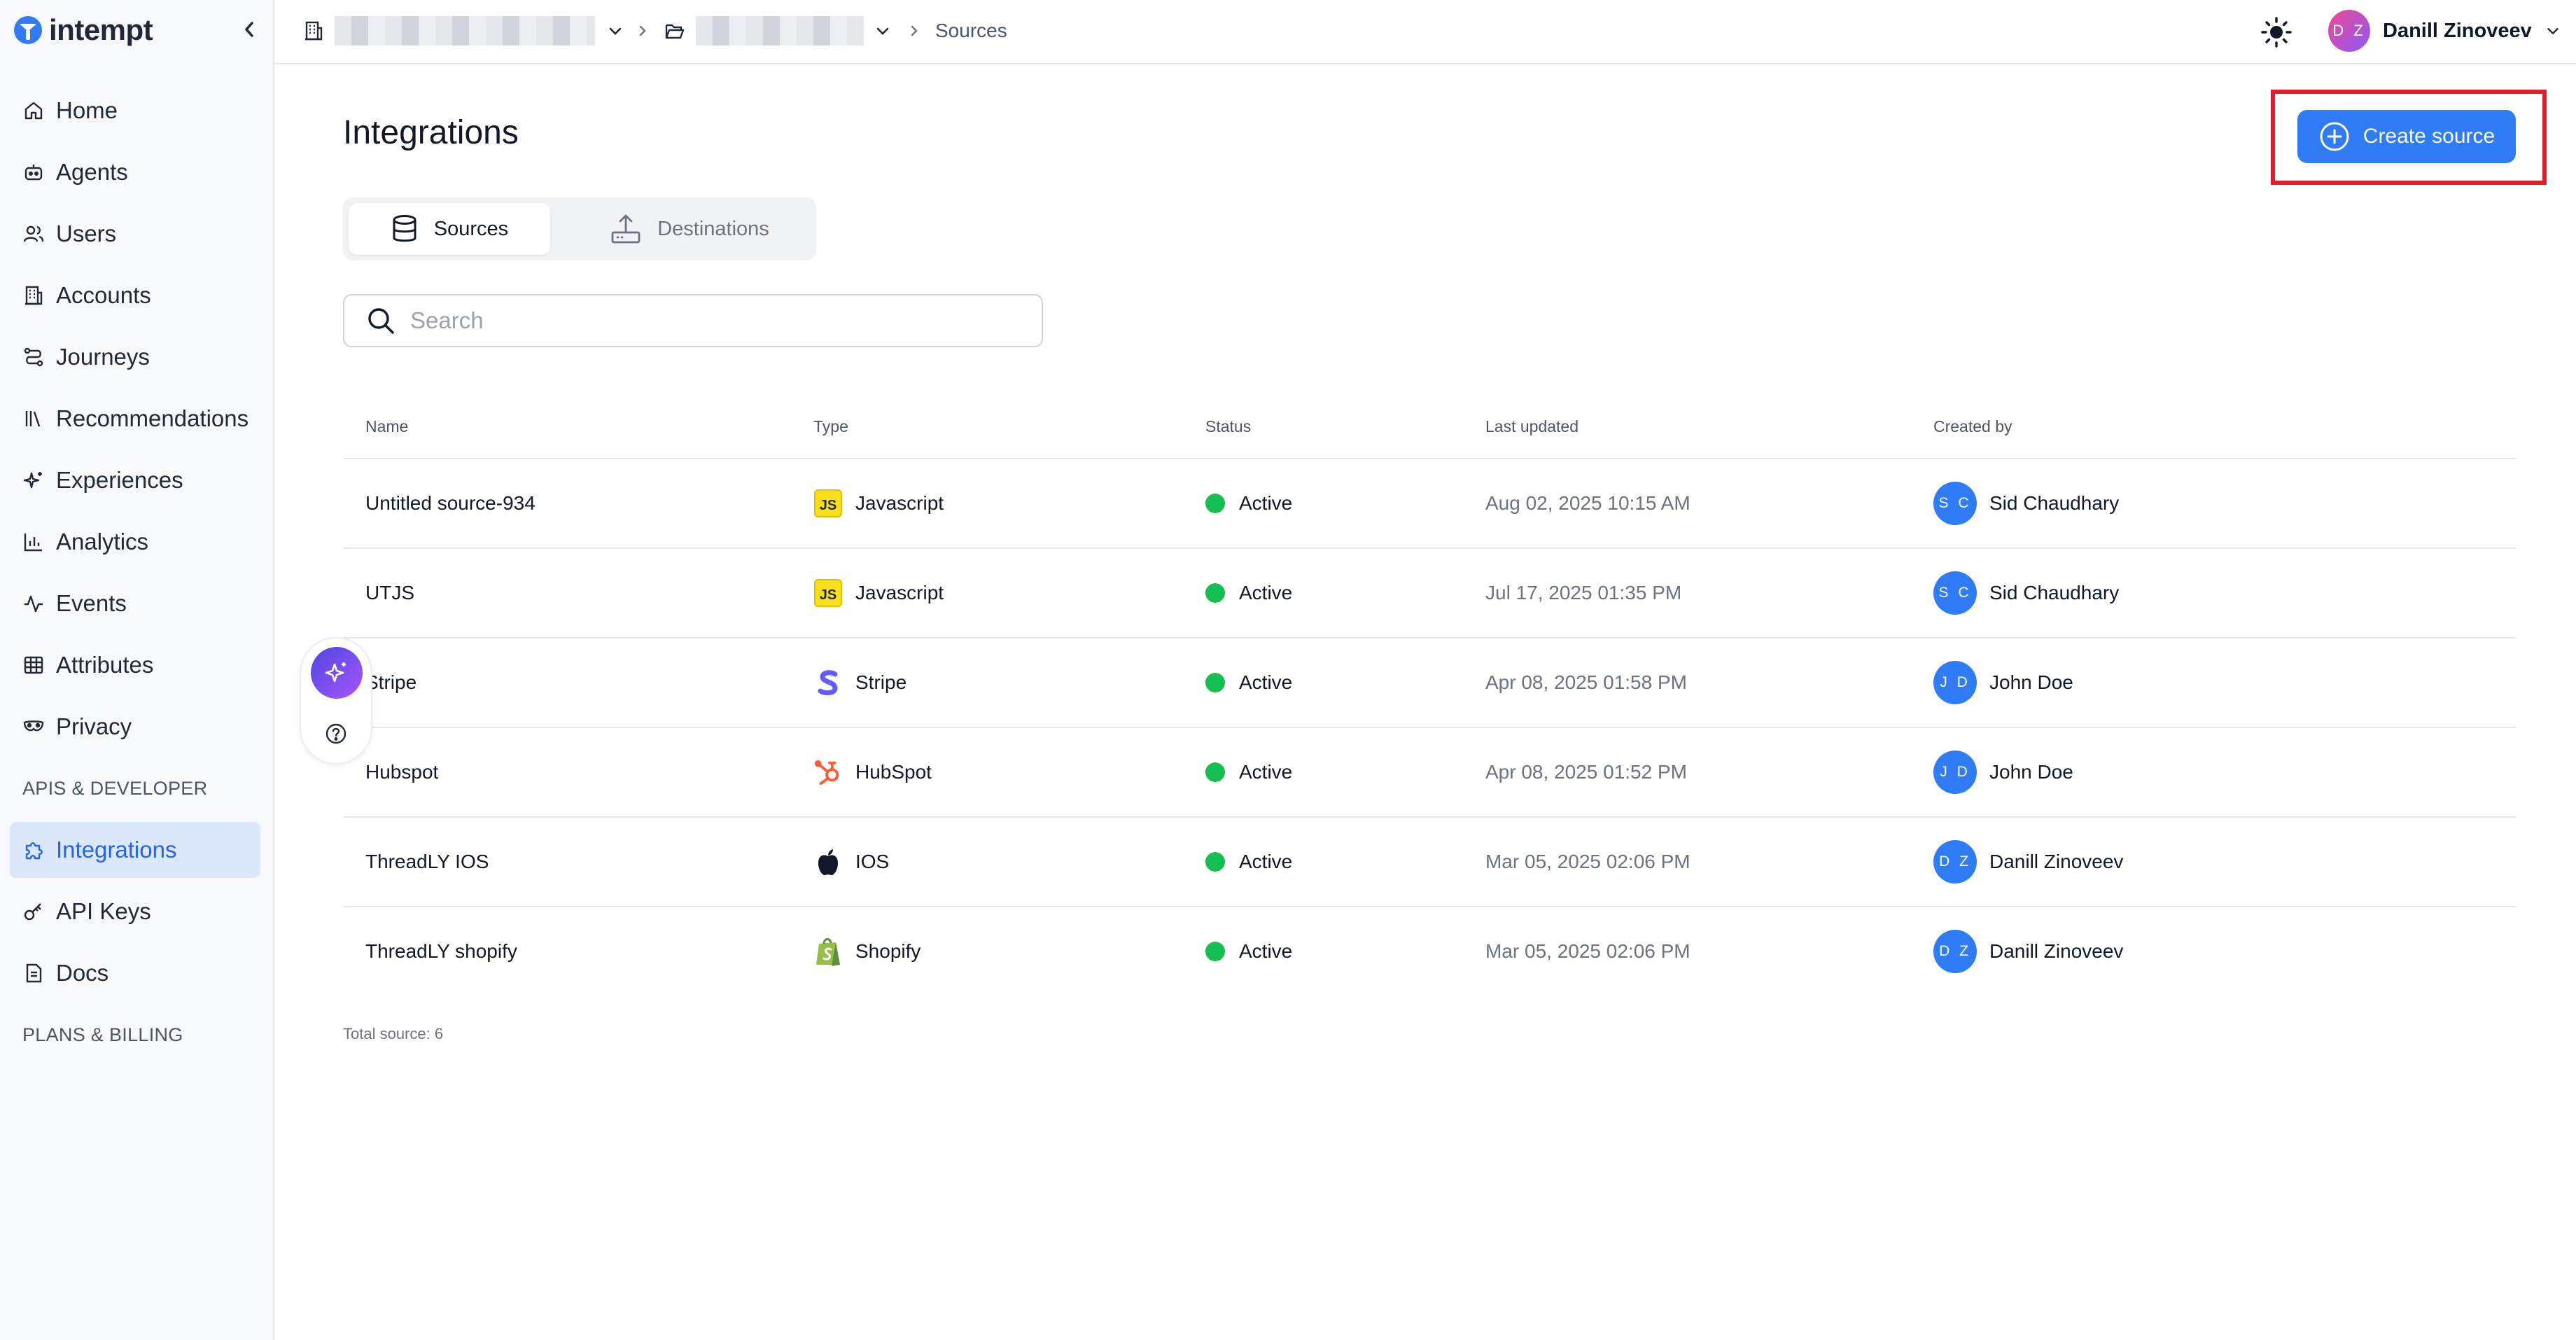  Describe the element at coordinates (711, 320) in the screenshot. I see `search-input` at that location.